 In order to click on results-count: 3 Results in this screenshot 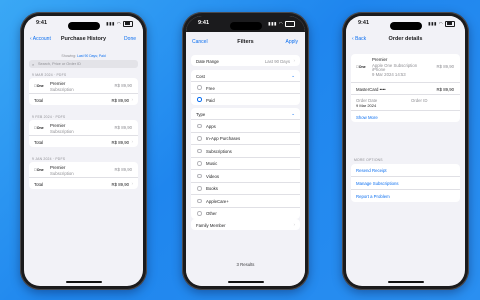, I will do `click(245, 264)`.